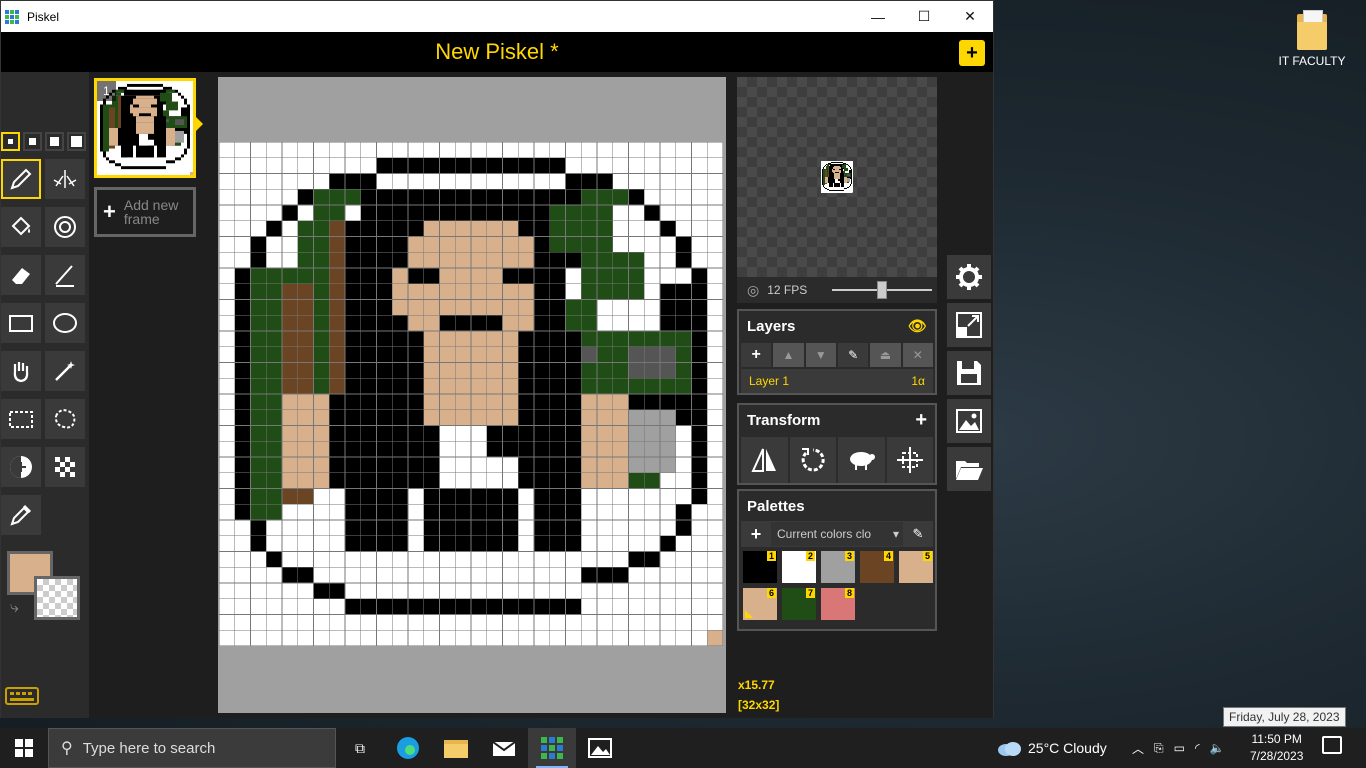 This screenshot has width=1366, height=768. Describe the element at coordinates (924, 16) in the screenshot. I see `maximize-button: ☐` at that location.